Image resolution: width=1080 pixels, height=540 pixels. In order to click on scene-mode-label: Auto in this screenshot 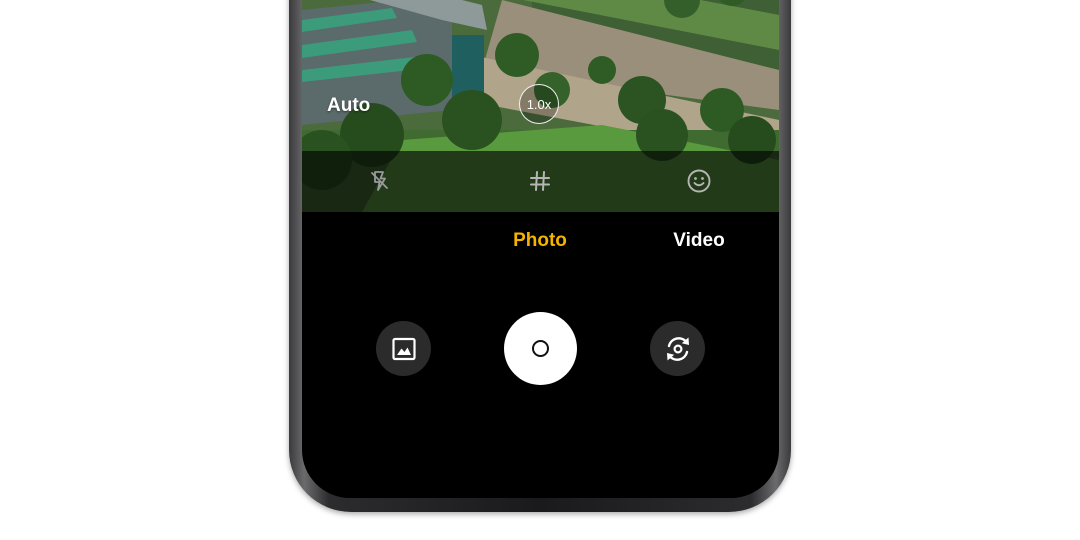, I will do `click(348, 106)`.